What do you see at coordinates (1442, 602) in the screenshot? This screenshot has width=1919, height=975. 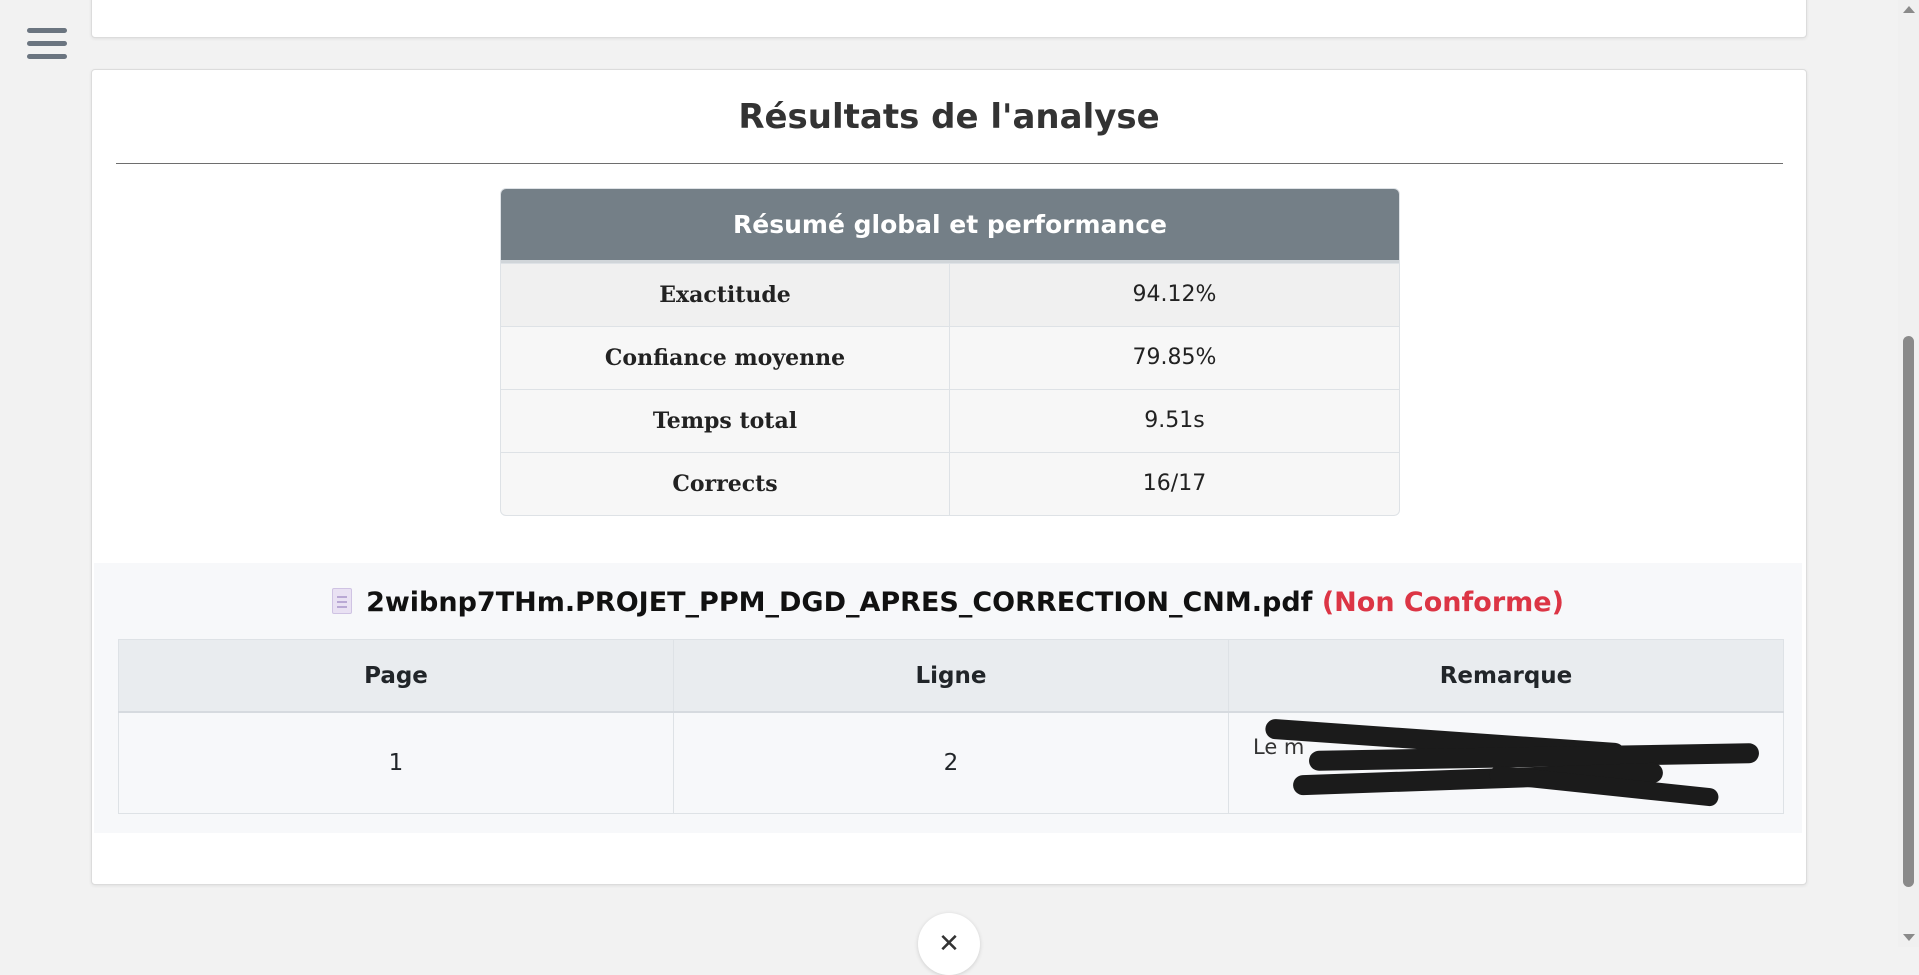 I see `status-badge: (Non Conforme)` at bounding box center [1442, 602].